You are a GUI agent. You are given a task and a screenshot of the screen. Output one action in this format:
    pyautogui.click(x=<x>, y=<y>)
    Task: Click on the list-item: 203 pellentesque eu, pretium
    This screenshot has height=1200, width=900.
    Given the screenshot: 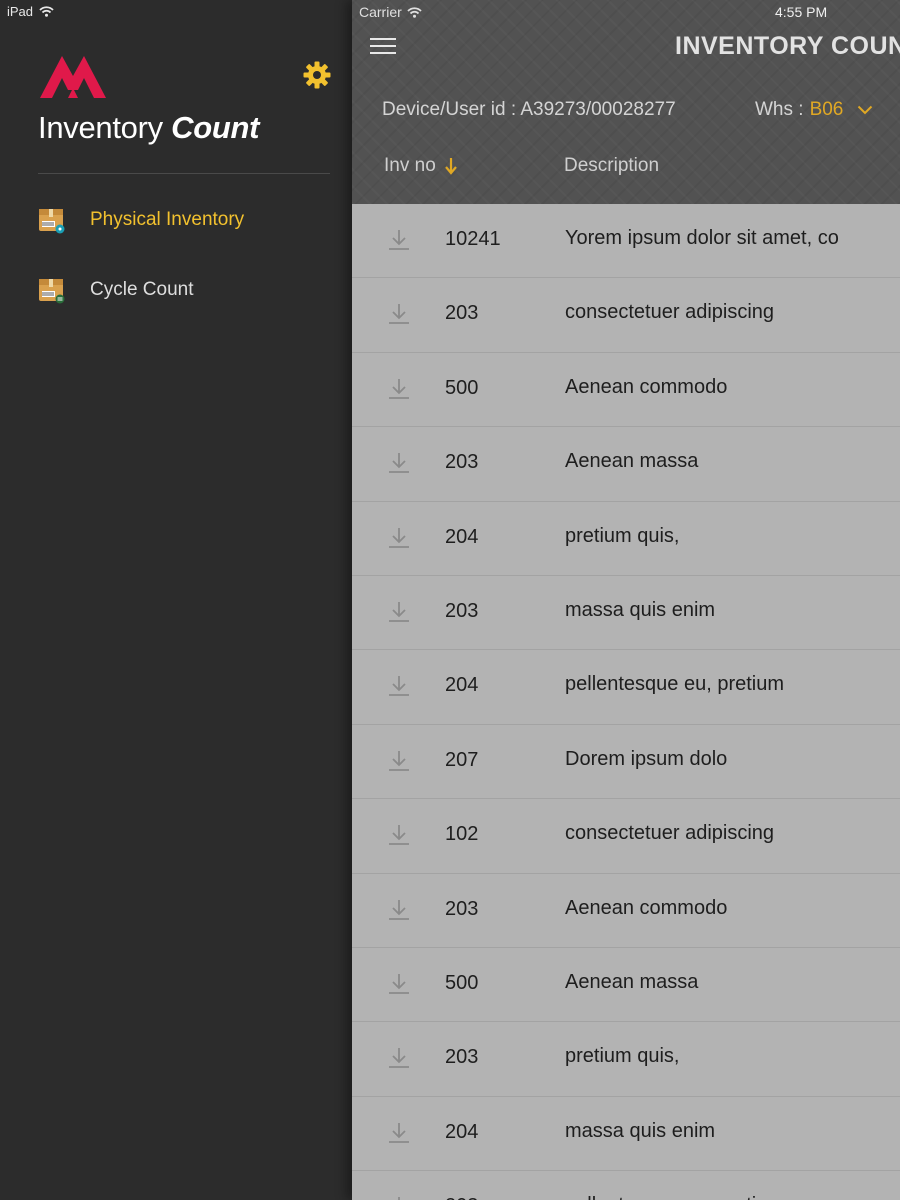 What is the action you would take?
    pyautogui.click(x=626, y=1185)
    